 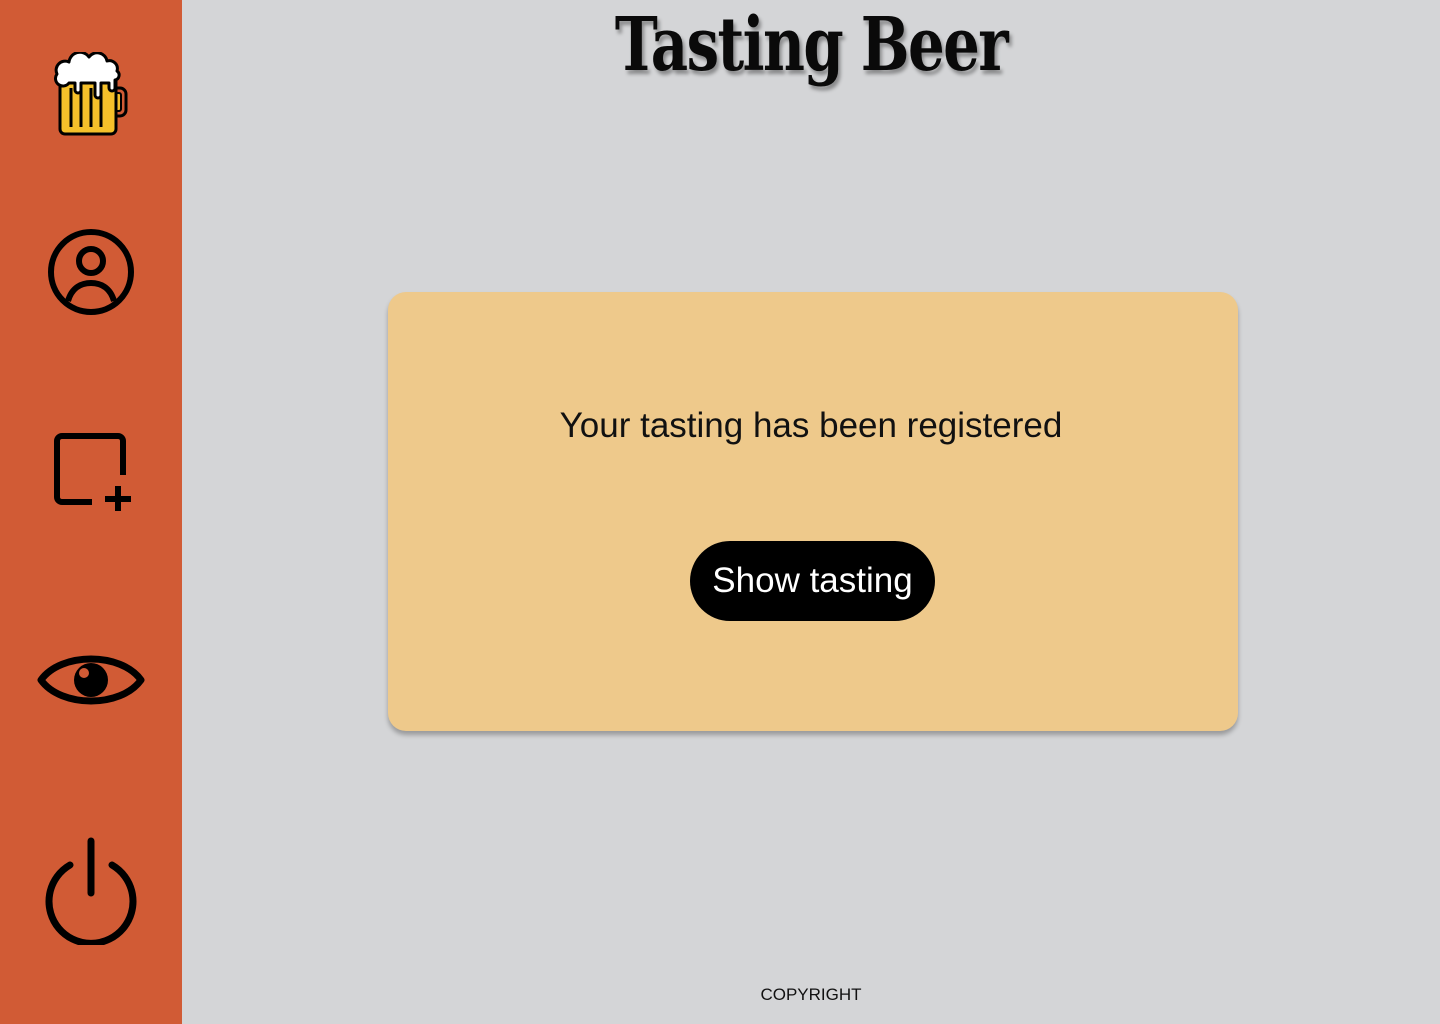 I want to click on sidebar-item-home, so click(x=91, y=95).